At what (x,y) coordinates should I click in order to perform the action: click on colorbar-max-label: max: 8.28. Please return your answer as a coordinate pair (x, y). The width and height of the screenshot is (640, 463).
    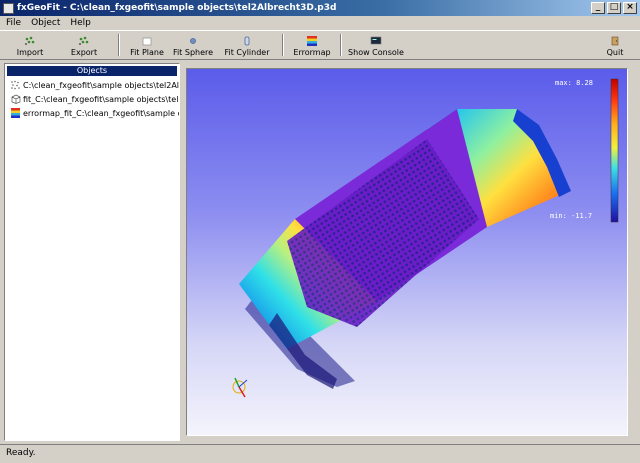
    Looking at the image, I should click on (574, 83).